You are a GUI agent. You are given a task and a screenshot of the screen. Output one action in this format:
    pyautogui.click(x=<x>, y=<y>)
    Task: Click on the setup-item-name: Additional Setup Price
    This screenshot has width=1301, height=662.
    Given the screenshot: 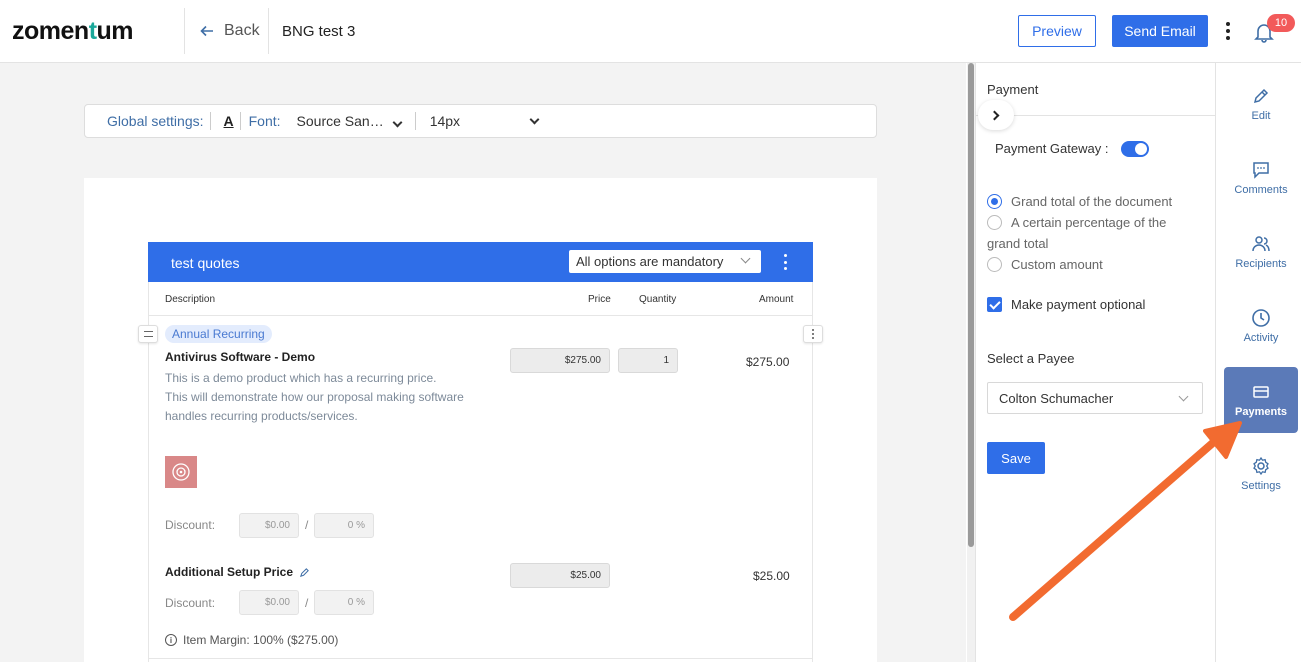 What is the action you would take?
    pyautogui.click(x=237, y=572)
    